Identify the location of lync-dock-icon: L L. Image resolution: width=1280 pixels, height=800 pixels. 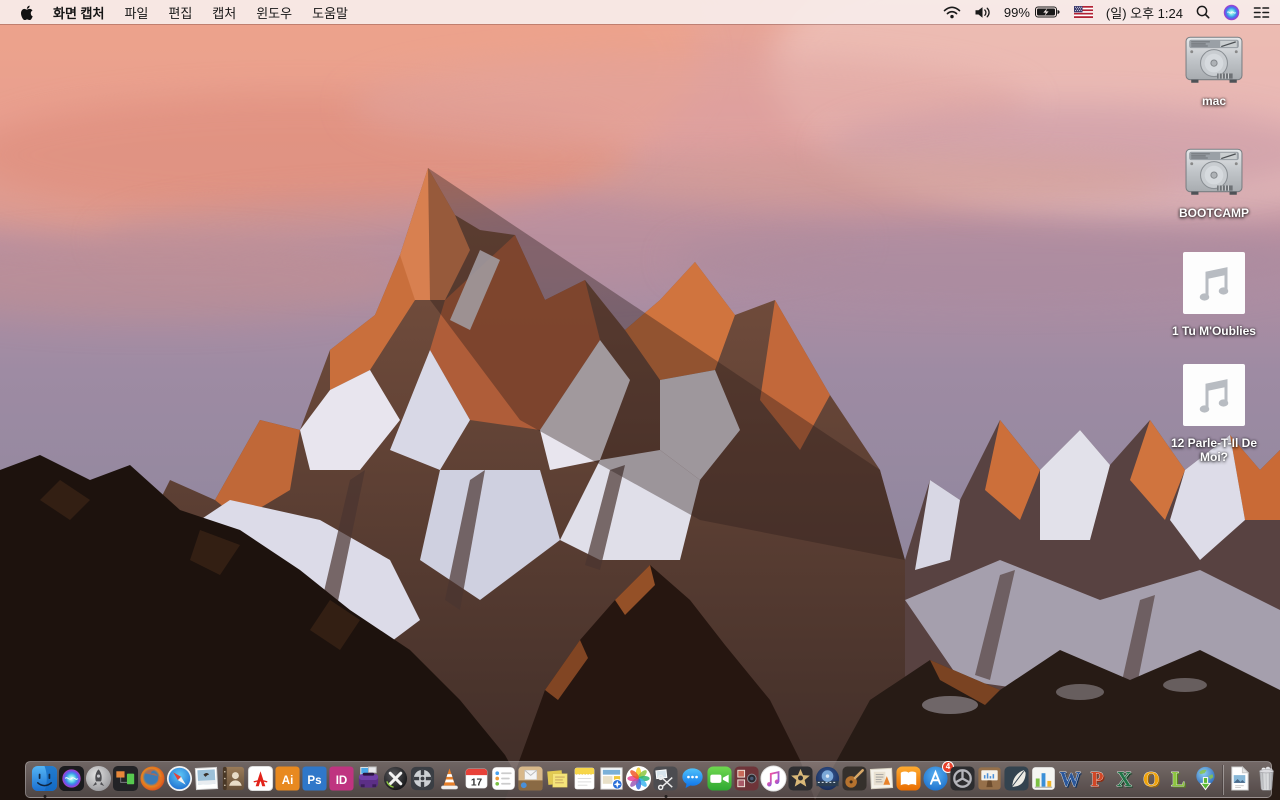
(1178, 779).